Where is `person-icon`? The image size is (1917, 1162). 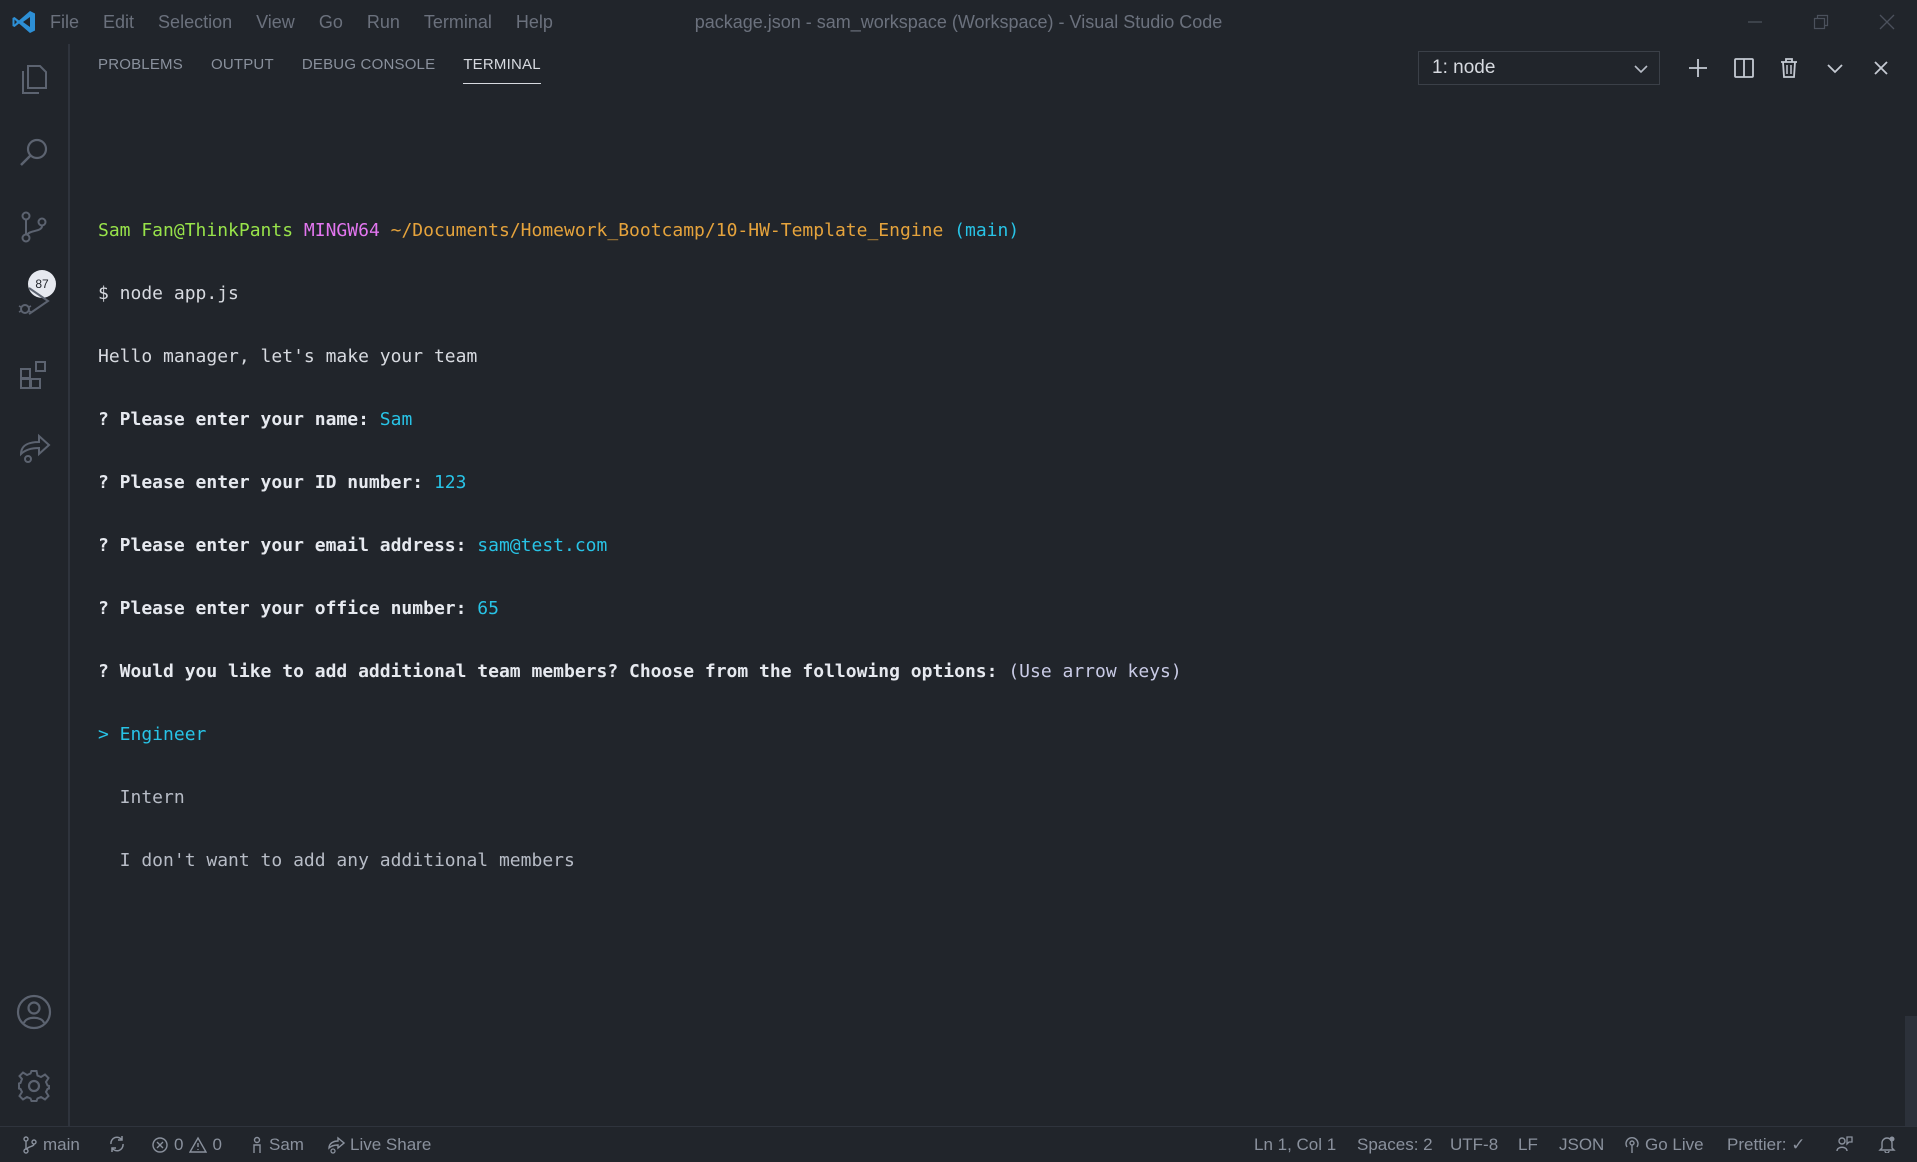
person-icon is located at coordinates (257, 1144).